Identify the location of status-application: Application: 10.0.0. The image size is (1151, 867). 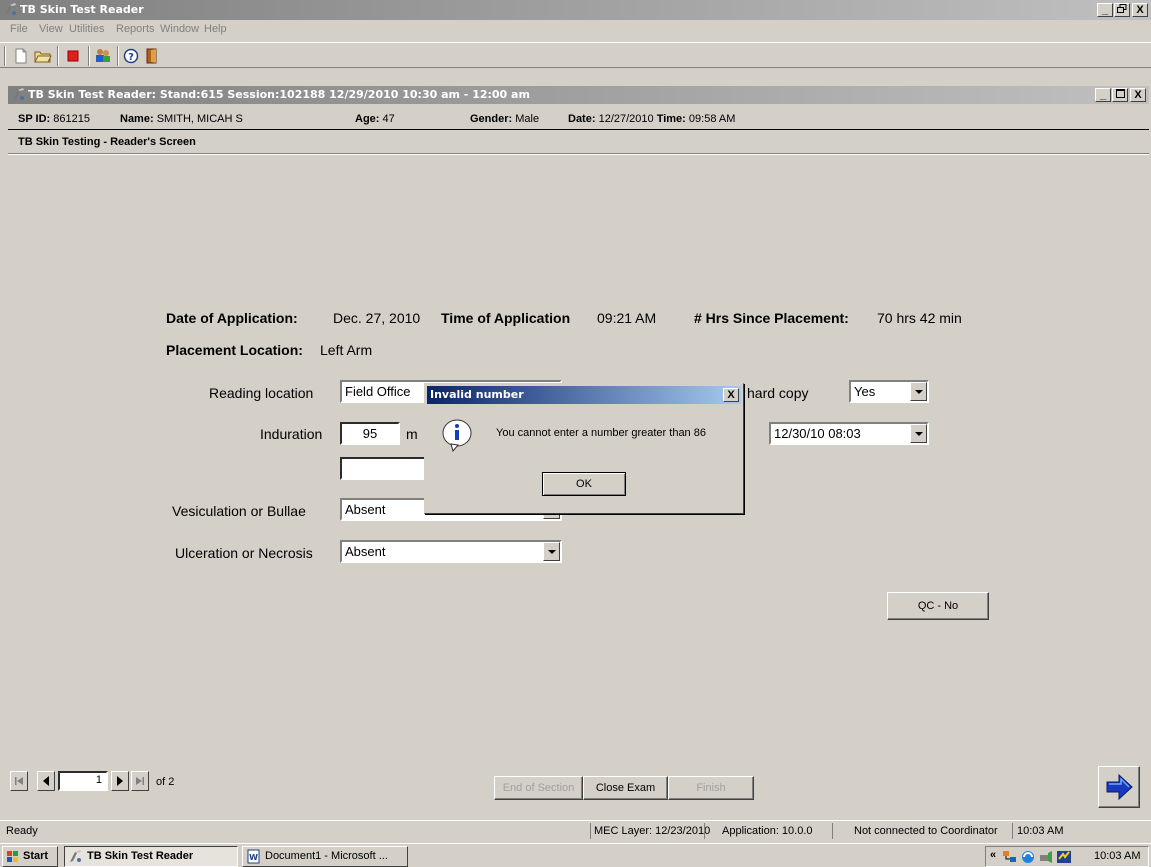
(767, 831).